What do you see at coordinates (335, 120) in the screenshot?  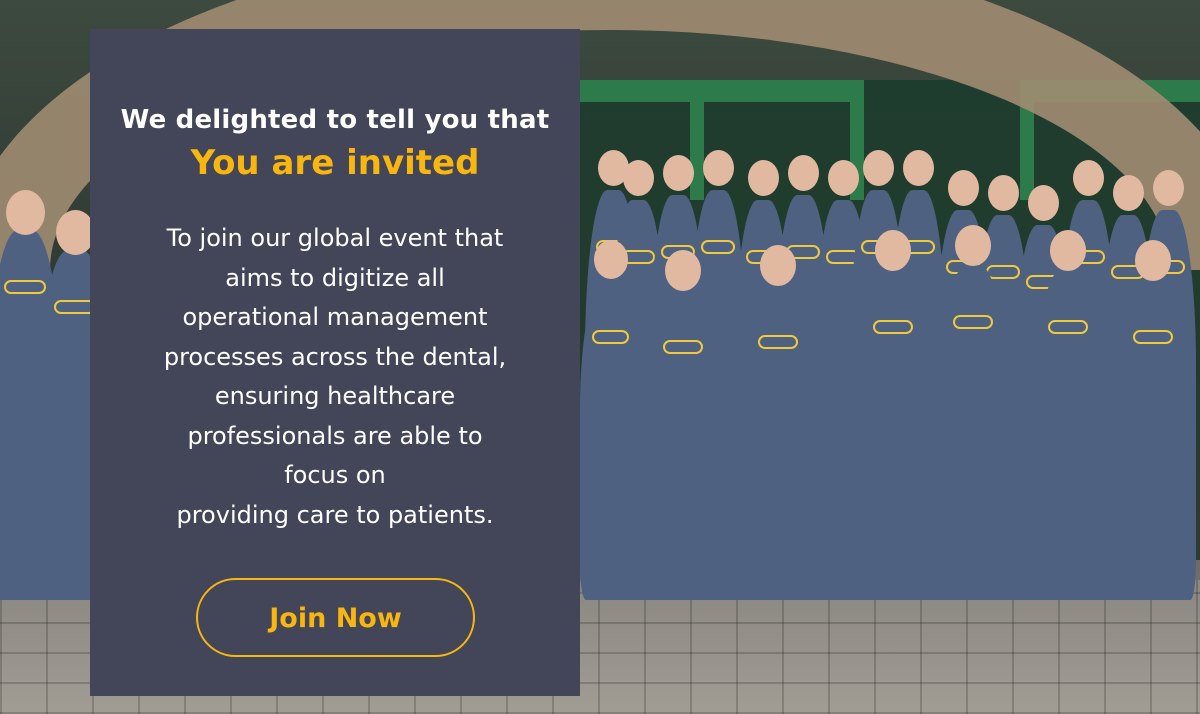 I see `invite-intro-text: We delighted to tell you that` at bounding box center [335, 120].